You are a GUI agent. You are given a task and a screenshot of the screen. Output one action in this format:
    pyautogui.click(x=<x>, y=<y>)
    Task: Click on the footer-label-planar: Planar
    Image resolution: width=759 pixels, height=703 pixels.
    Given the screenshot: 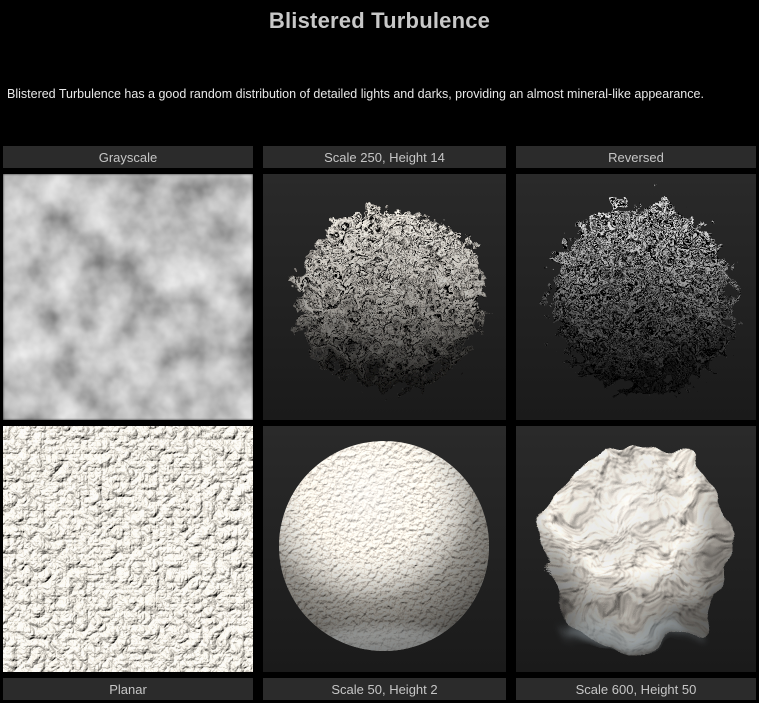 What is the action you would take?
    pyautogui.click(x=128, y=689)
    